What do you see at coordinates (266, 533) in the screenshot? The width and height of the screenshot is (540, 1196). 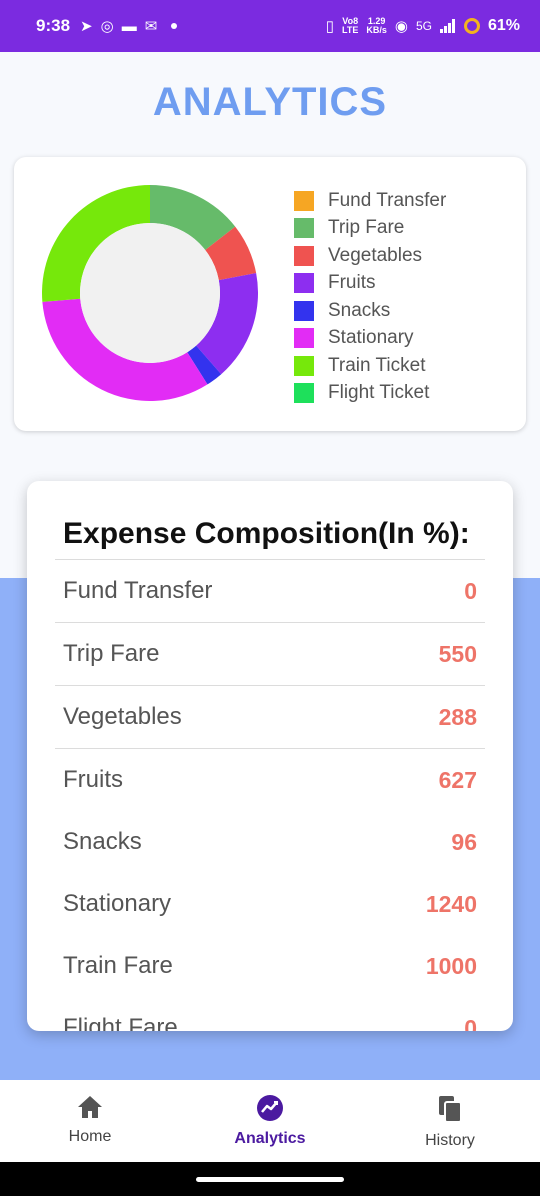 I see `expense-title: Expense Composition(In %):` at bounding box center [266, 533].